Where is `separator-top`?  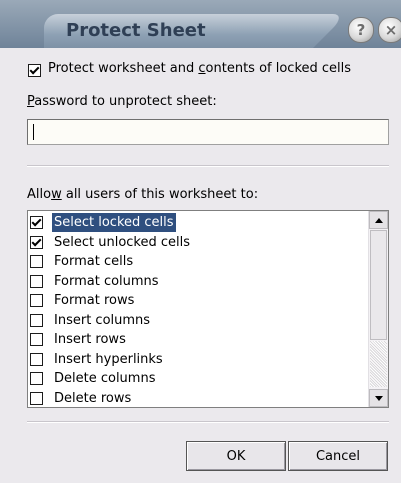 separator-top is located at coordinates (208, 166).